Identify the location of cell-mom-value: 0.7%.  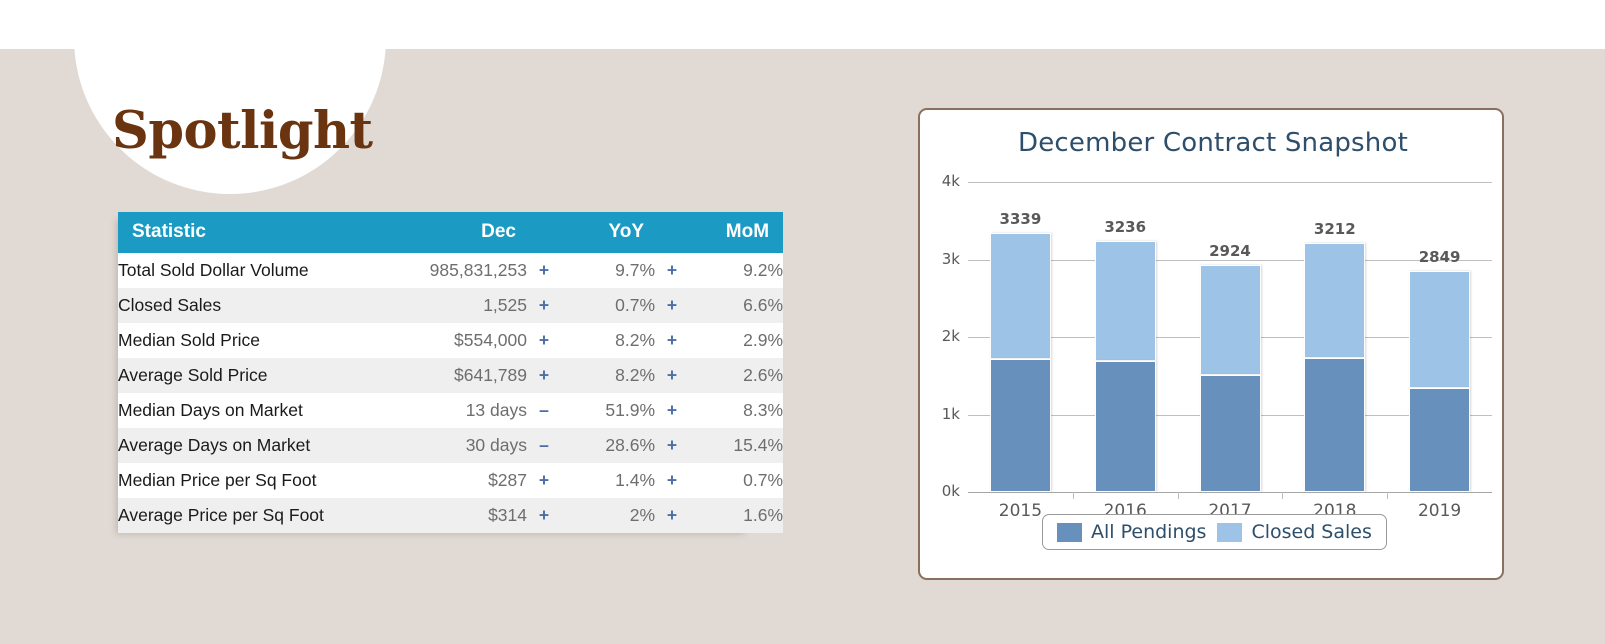
(736, 480).